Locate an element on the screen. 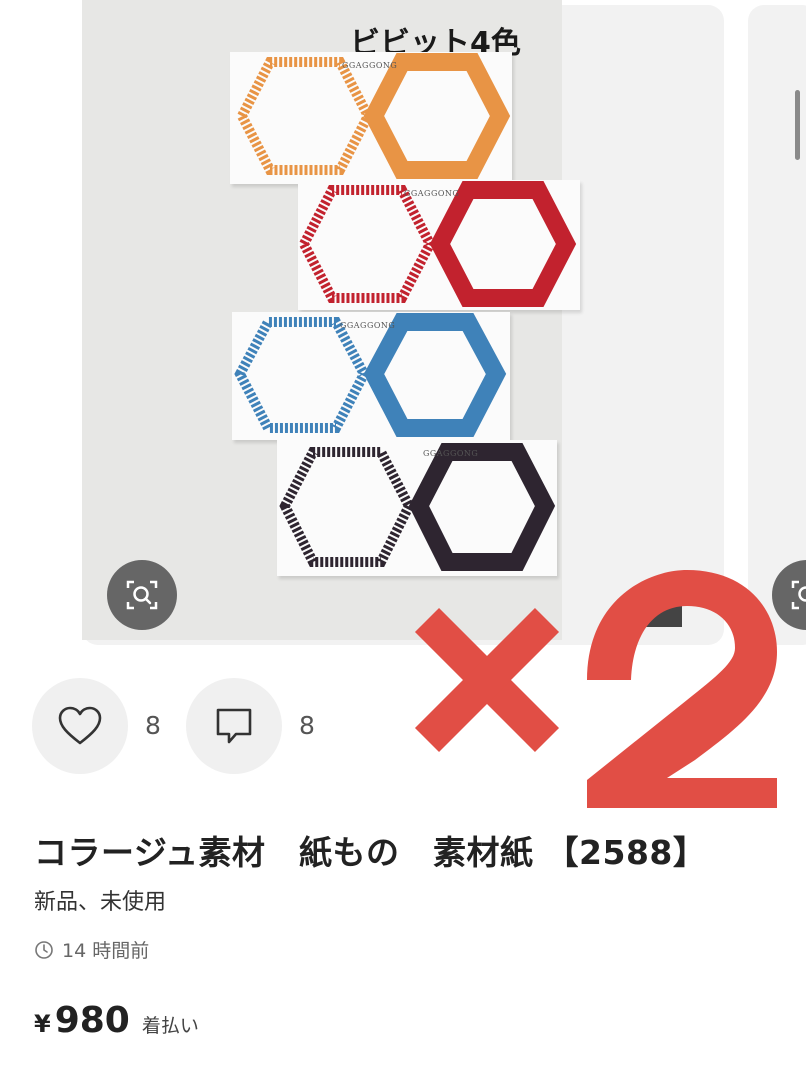 The height and width of the screenshot is (1080, 806). zoom-search-icon is located at coordinates (142, 595).